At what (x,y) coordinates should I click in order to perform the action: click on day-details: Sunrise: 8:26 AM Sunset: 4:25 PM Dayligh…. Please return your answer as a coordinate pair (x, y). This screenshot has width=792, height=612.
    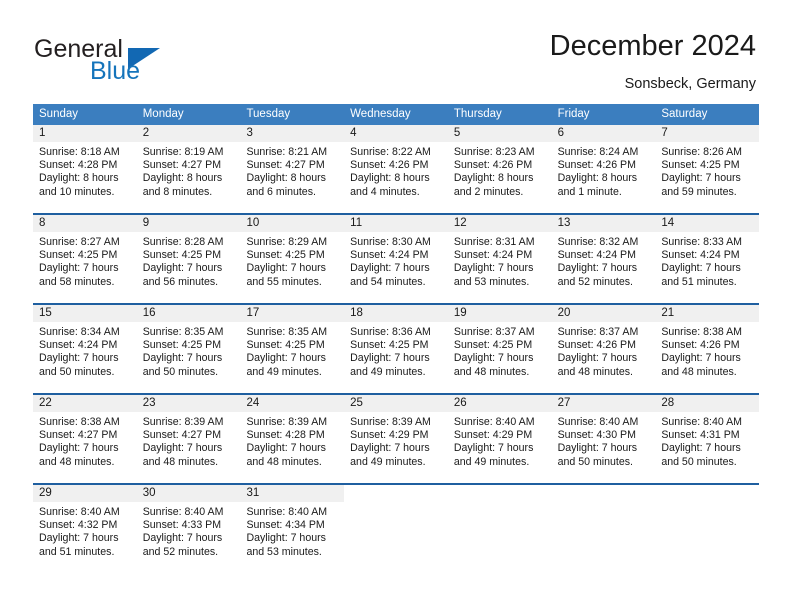
    Looking at the image, I should click on (707, 170).